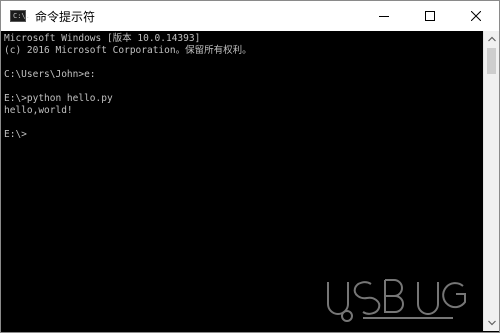 The image size is (500, 333). I want to click on close-icon, so click(476, 16).